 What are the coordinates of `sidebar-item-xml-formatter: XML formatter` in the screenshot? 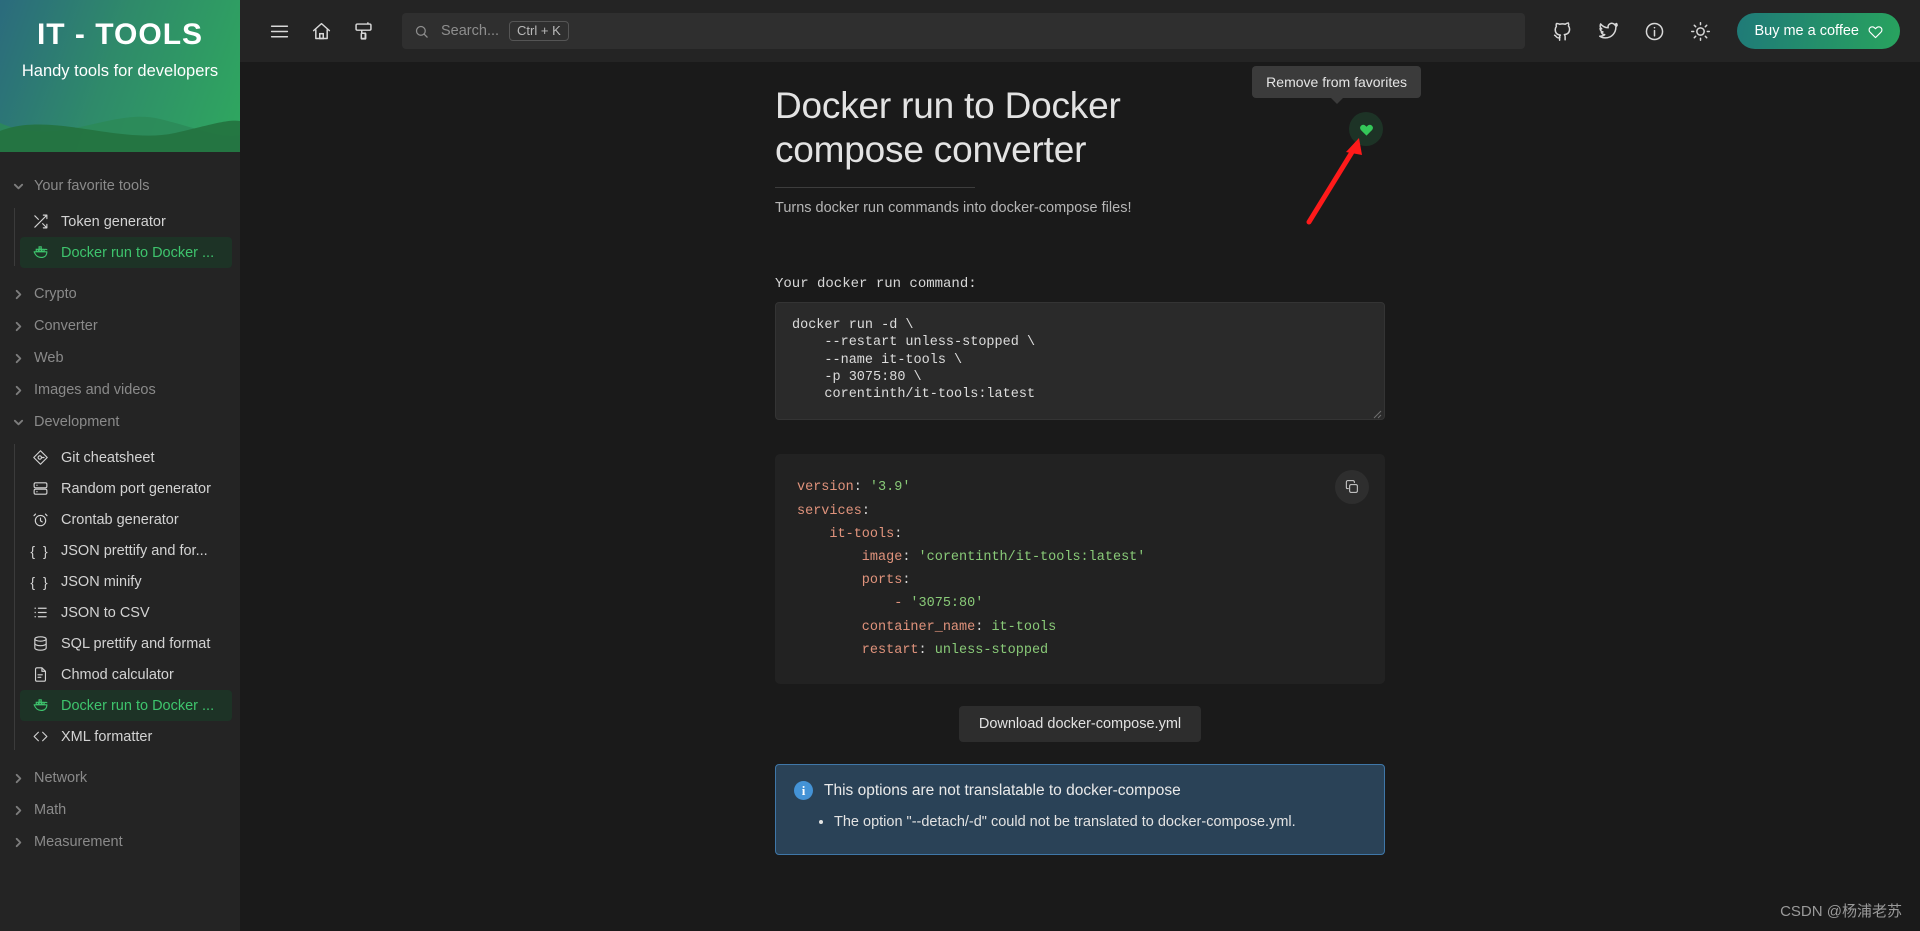 It's located at (126, 736).